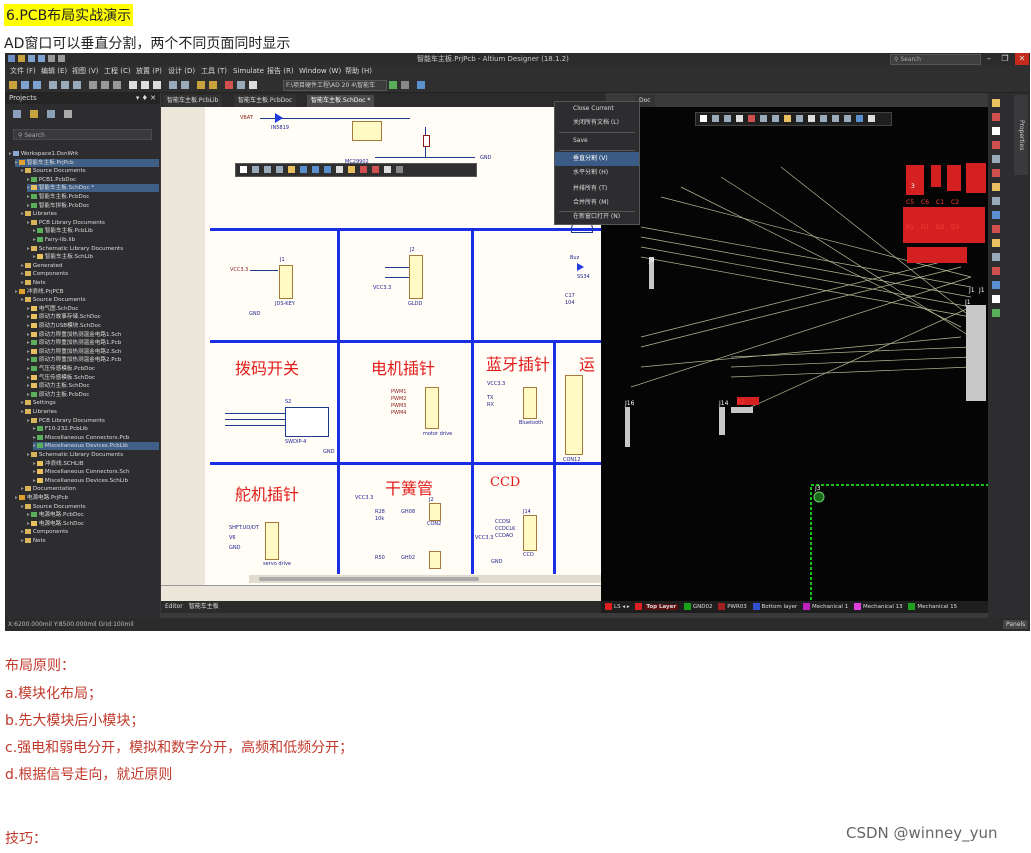  What do you see at coordinates (253, 85) in the screenshot?
I see `grid-icon` at bounding box center [253, 85].